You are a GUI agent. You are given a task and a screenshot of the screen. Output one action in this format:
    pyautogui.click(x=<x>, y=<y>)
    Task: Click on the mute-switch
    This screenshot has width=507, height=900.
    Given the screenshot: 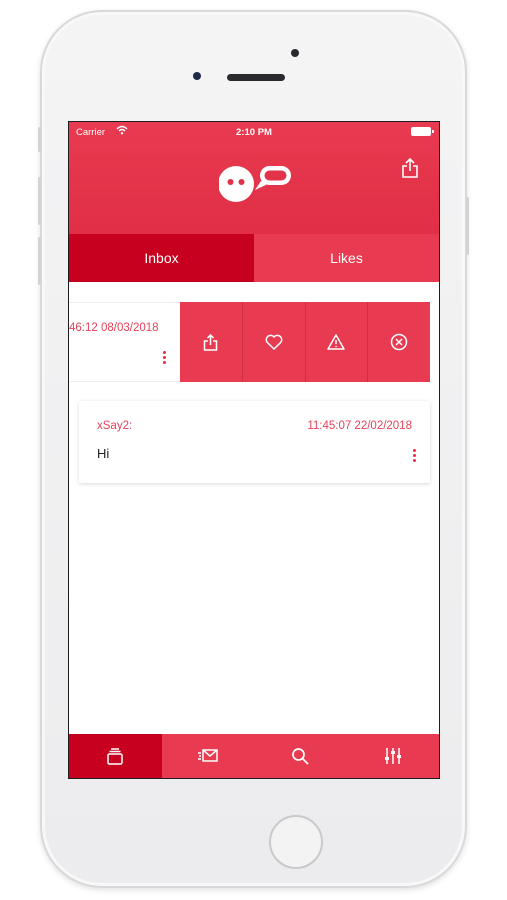 What is the action you would take?
    pyautogui.click(x=39, y=139)
    